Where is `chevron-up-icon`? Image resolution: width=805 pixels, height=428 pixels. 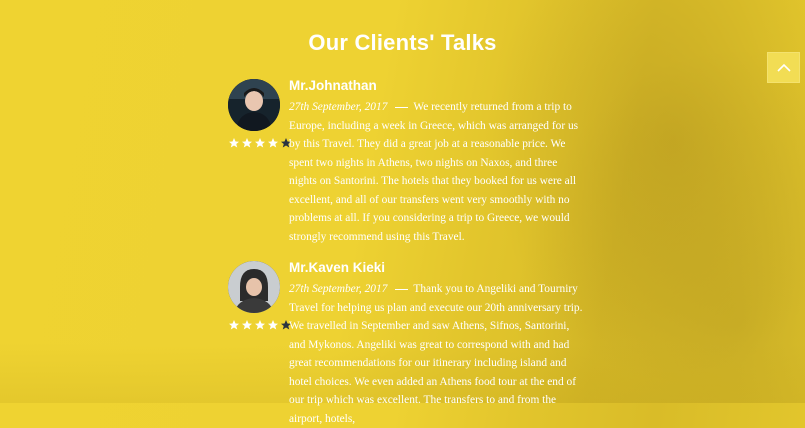
chevron-up-icon is located at coordinates (783, 67).